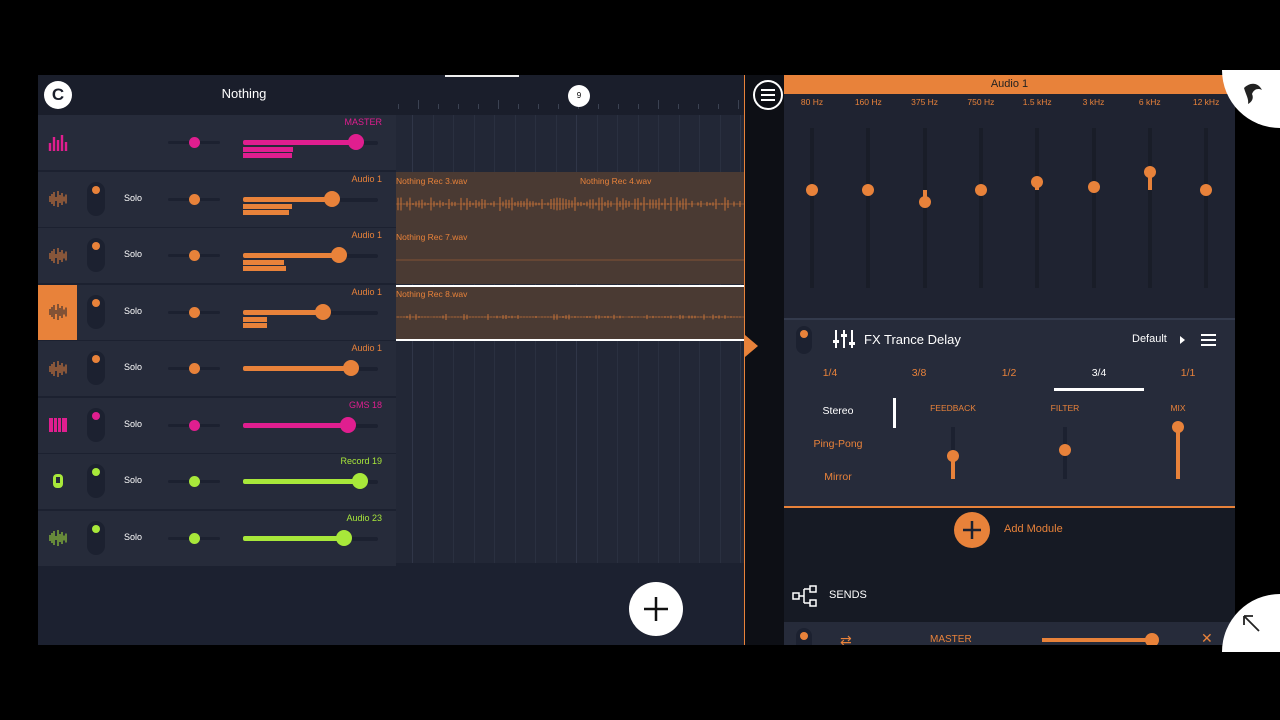  Describe the element at coordinates (1033, 529) in the screenshot. I see `add-module-label: Add Module` at that location.